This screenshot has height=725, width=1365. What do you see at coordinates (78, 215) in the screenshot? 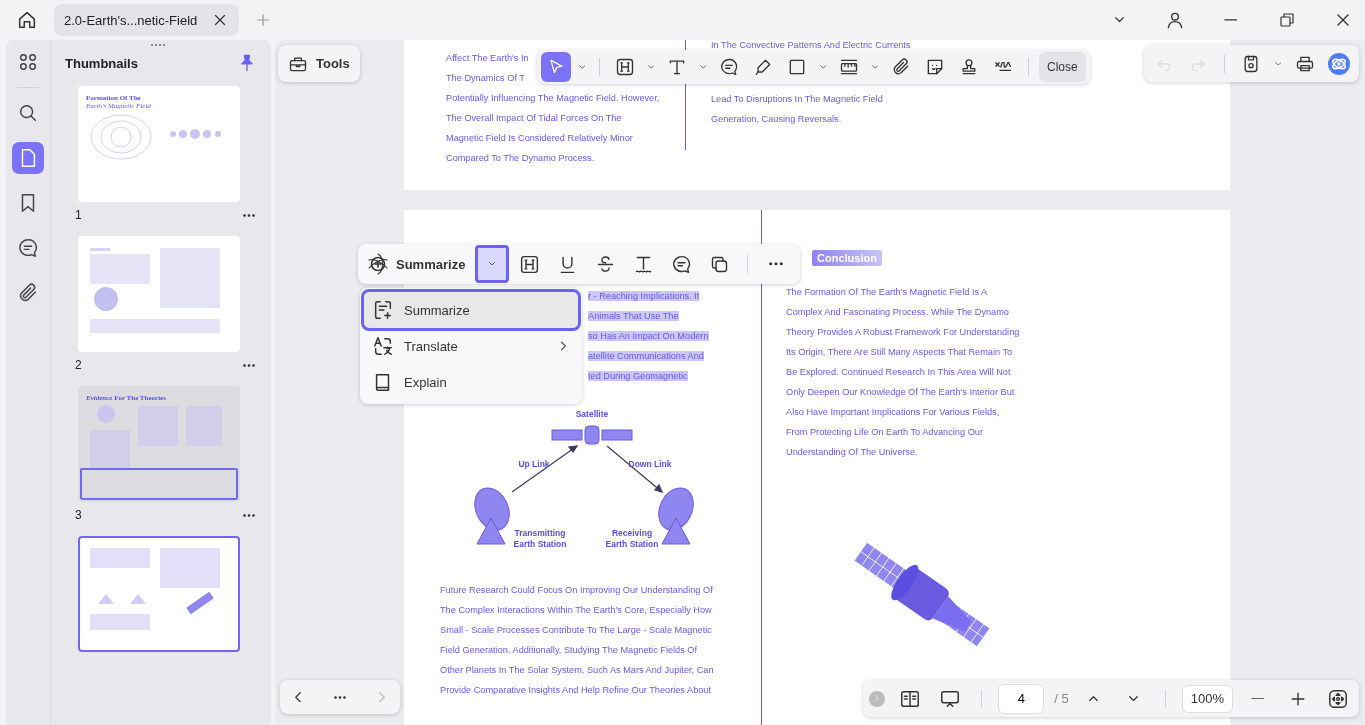
I see `page-number: 1` at bounding box center [78, 215].